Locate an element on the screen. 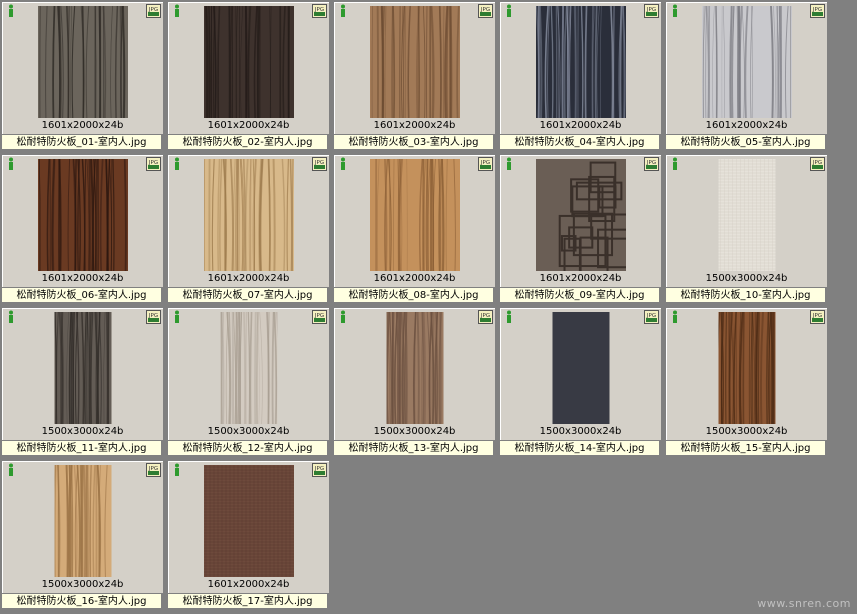 The width and height of the screenshot is (857, 614). file-name-label: 松耐特防火板_10-室内人.jpg is located at coordinates (745, 295).